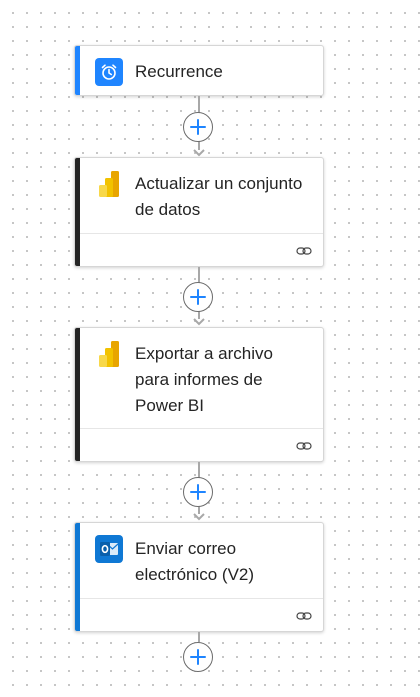 The height and width of the screenshot is (697, 420). I want to click on step-card-refresh-dataset: Actualizar un conjunto de datos, so click(199, 212).